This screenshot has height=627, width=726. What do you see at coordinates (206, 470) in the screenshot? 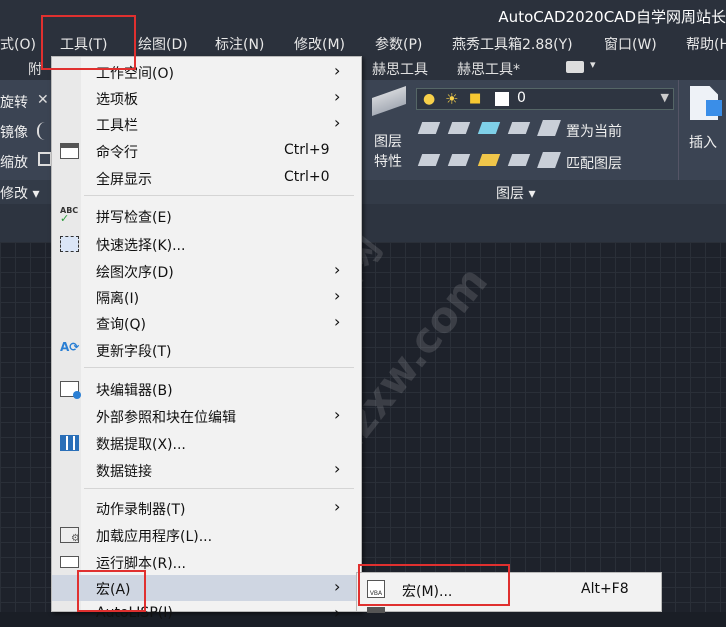
I see `menu-item-data-links: 数据链接 ›` at bounding box center [206, 470].